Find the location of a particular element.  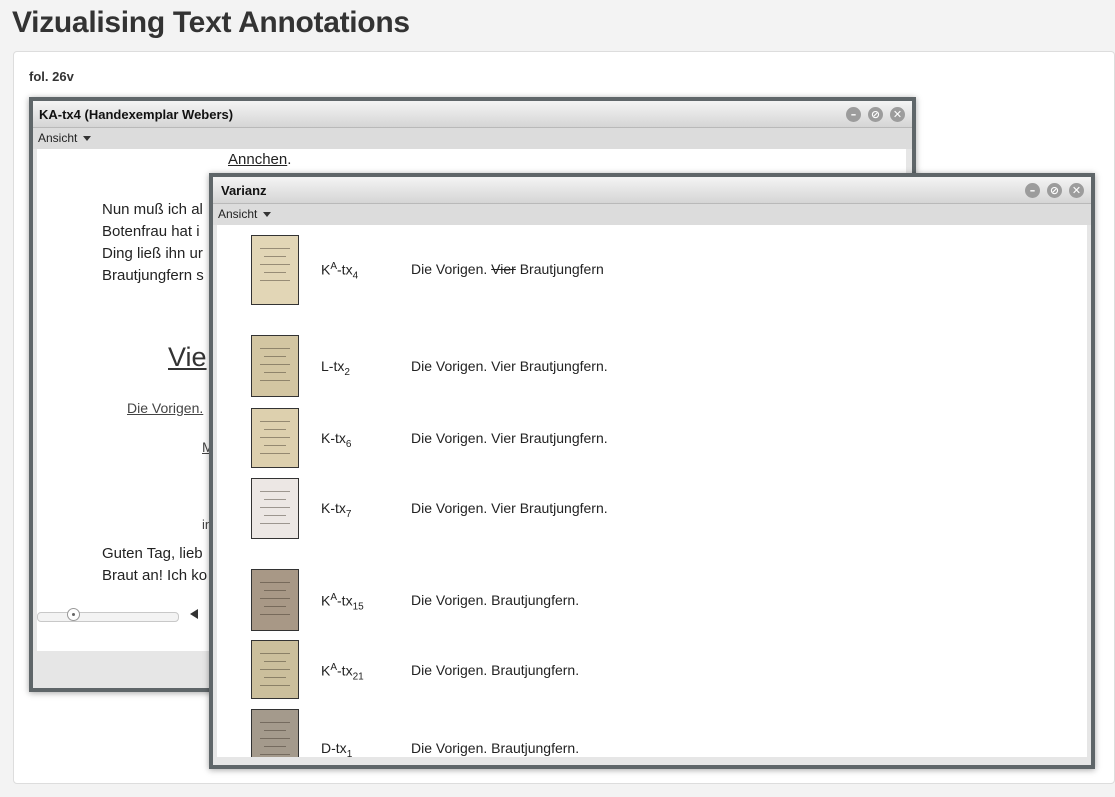

window-titlebar: Varianz – ⊘ ✕ is located at coordinates (652, 190).